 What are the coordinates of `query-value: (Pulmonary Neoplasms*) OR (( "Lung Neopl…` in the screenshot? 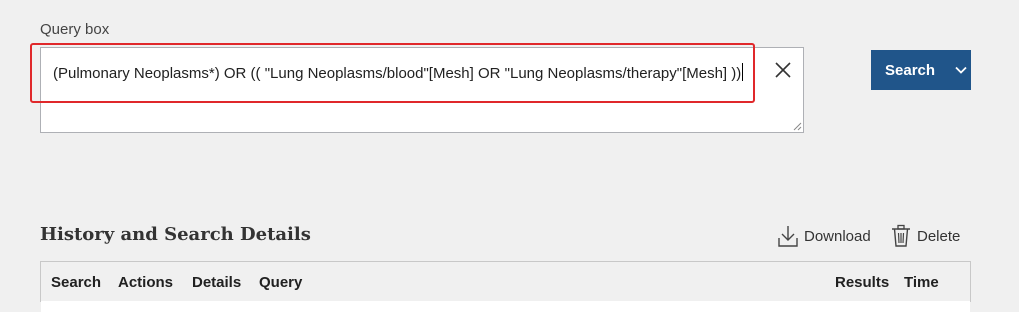 It's located at (397, 73).